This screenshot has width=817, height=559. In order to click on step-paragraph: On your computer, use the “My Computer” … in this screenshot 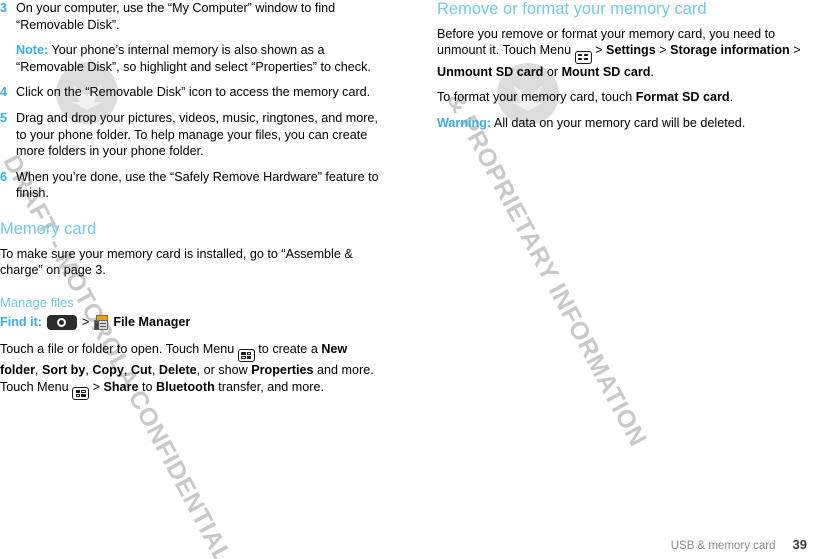, I will do `click(176, 16)`.